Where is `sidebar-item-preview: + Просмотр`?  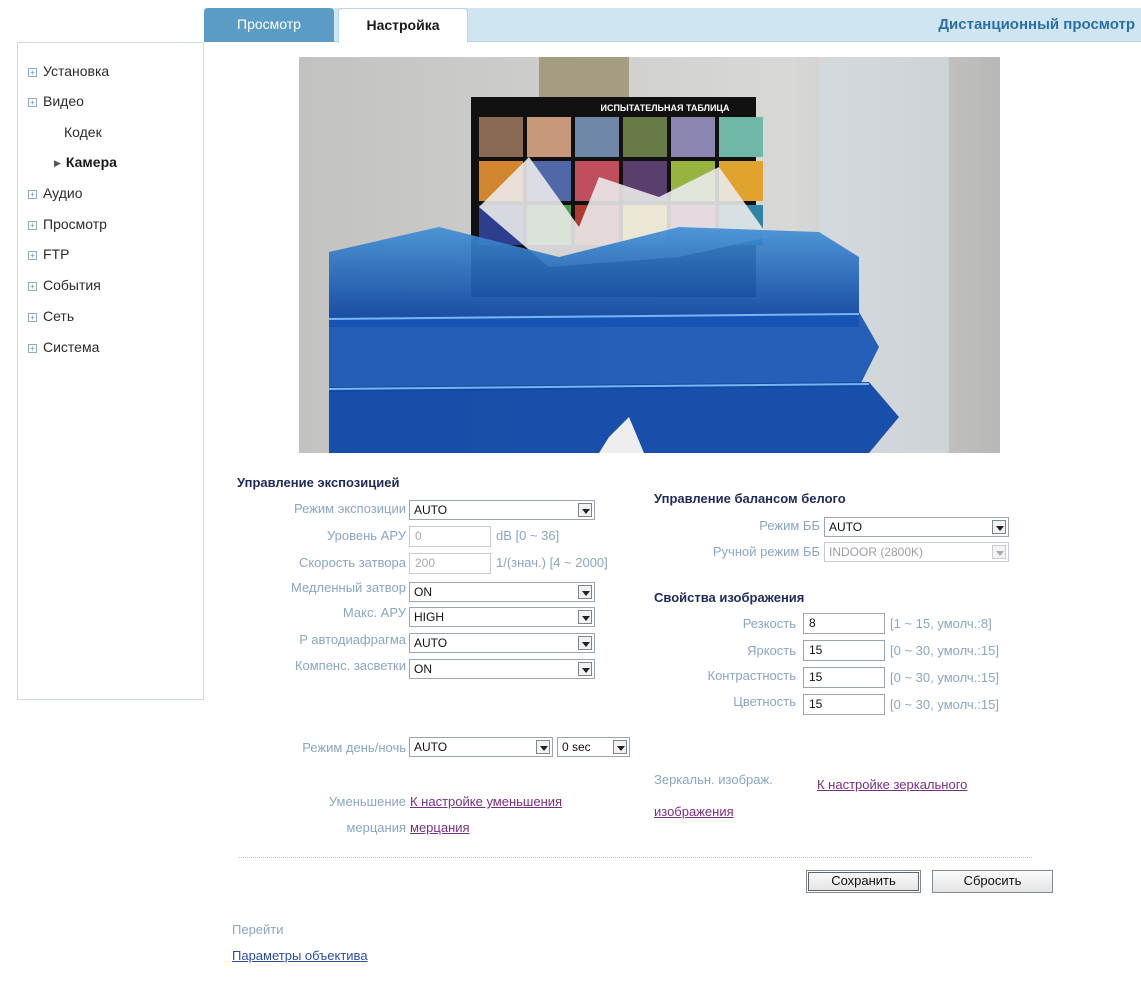 sidebar-item-preview: + Просмотр is located at coordinates (67, 224).